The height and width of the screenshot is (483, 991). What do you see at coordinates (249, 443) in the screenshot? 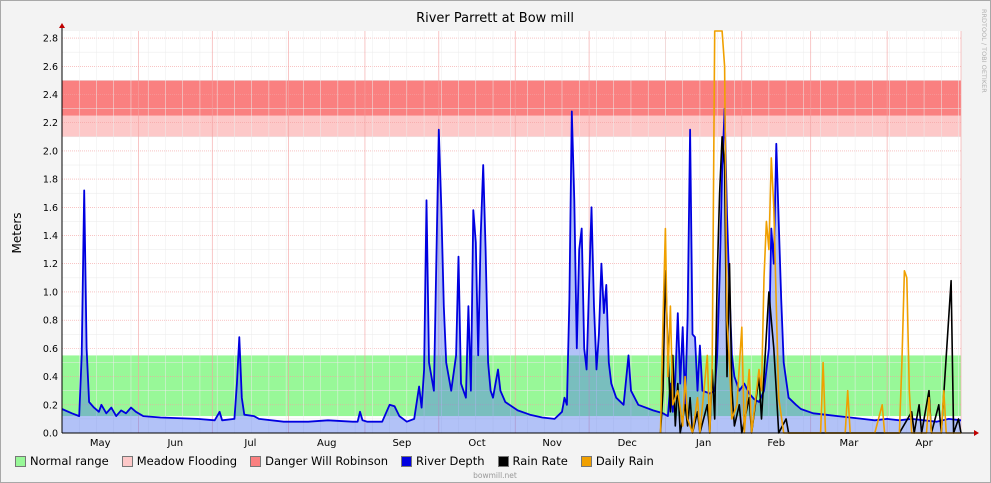
I see `x-tick-label: Jul` at bounding box center [249, 443].